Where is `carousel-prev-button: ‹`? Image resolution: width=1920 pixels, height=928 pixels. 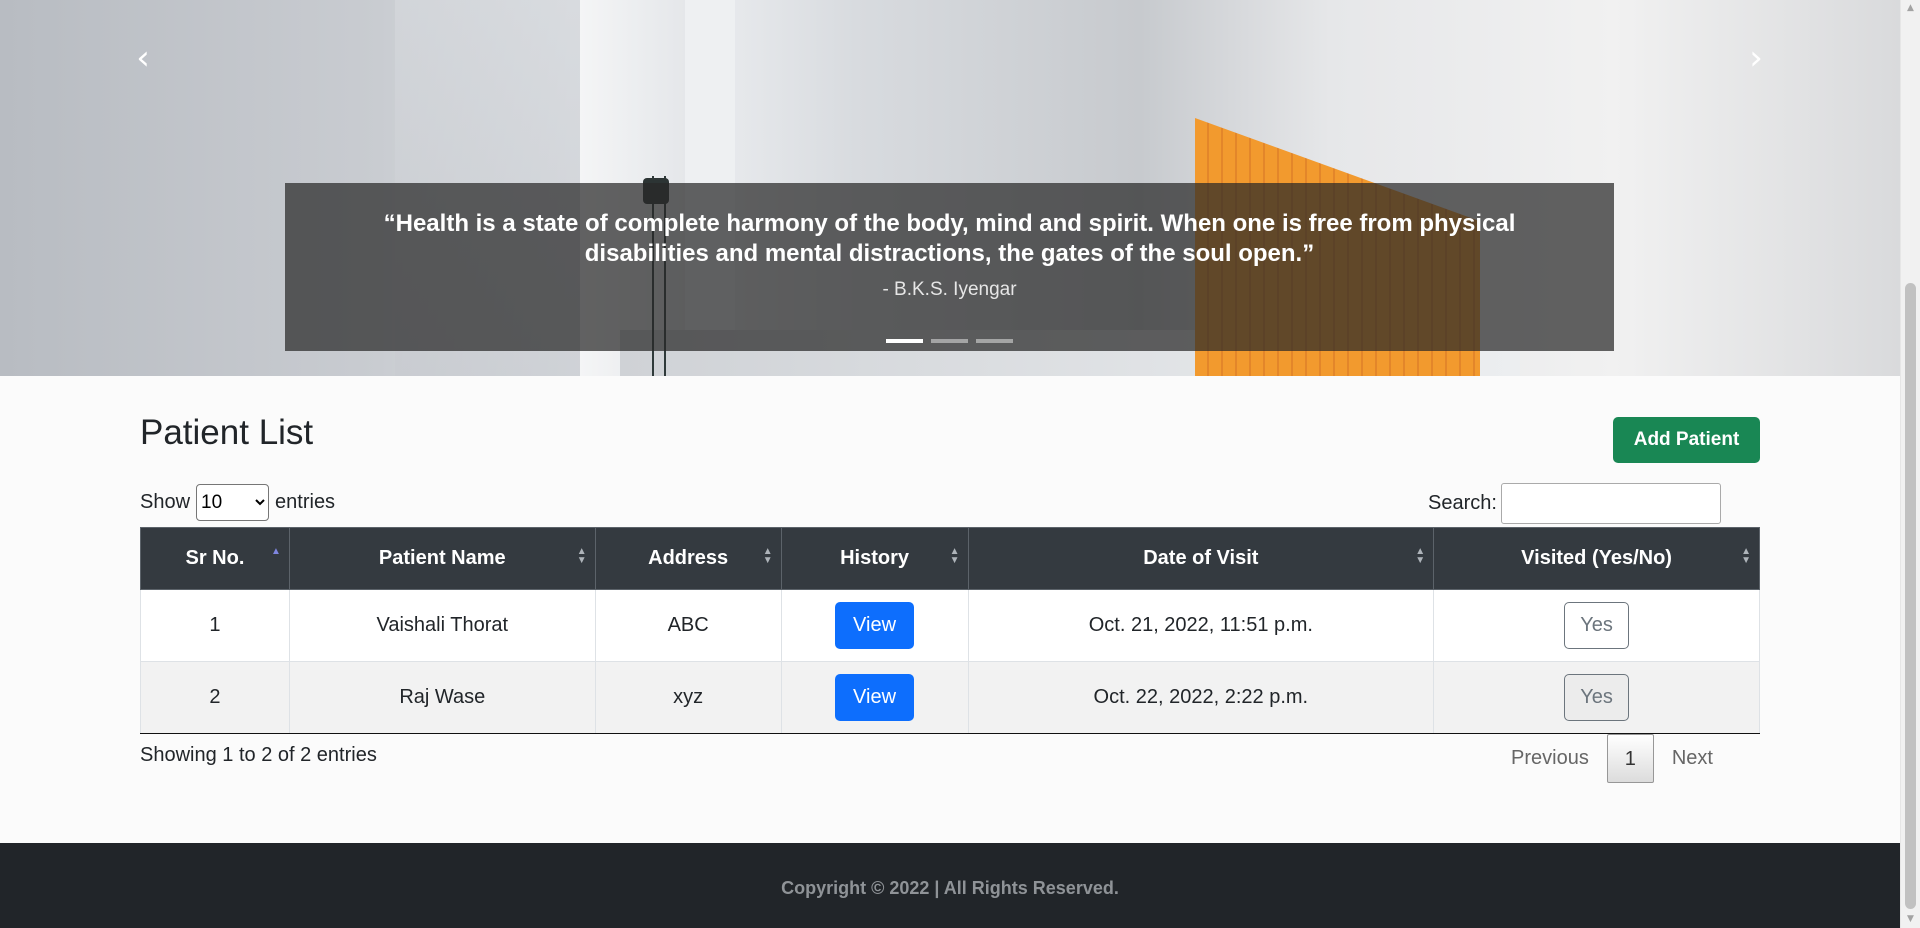
carousel-prev-button: ‹ is located at coordinates (143, 58).